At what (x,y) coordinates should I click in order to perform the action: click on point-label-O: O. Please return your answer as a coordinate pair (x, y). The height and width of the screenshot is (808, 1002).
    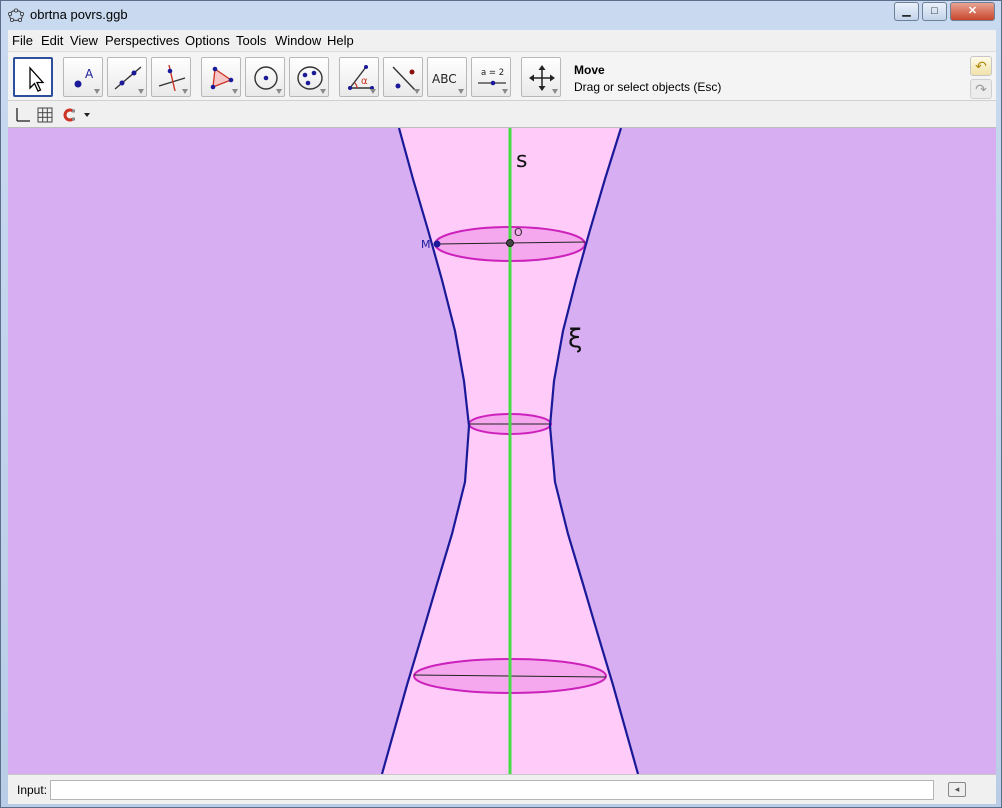
    Looking at the image, I should click on (518, 232).